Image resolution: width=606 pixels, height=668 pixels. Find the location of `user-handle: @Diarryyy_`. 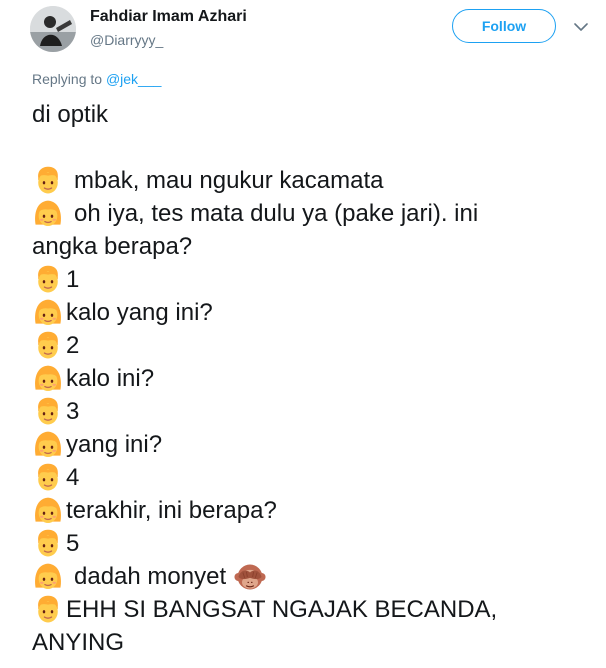

user-handle: @Diarryyy_ is located at coordinates (126, 40).